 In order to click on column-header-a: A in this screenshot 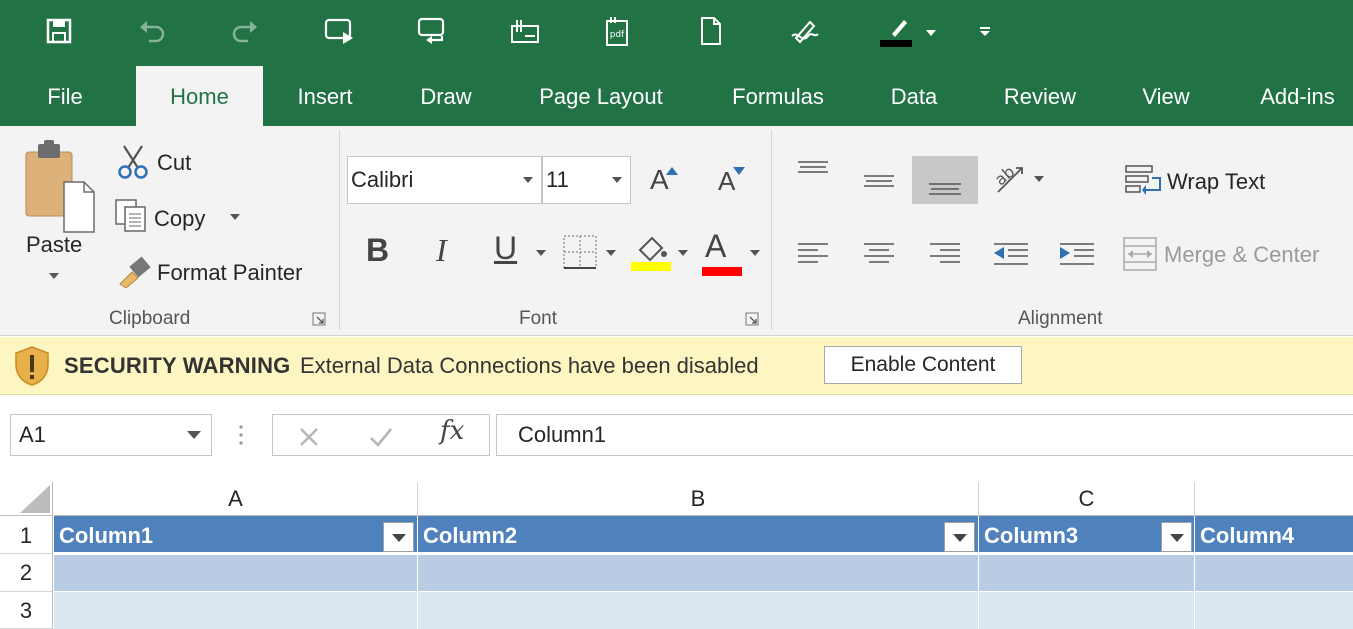, I will do `click(236, 499)`.